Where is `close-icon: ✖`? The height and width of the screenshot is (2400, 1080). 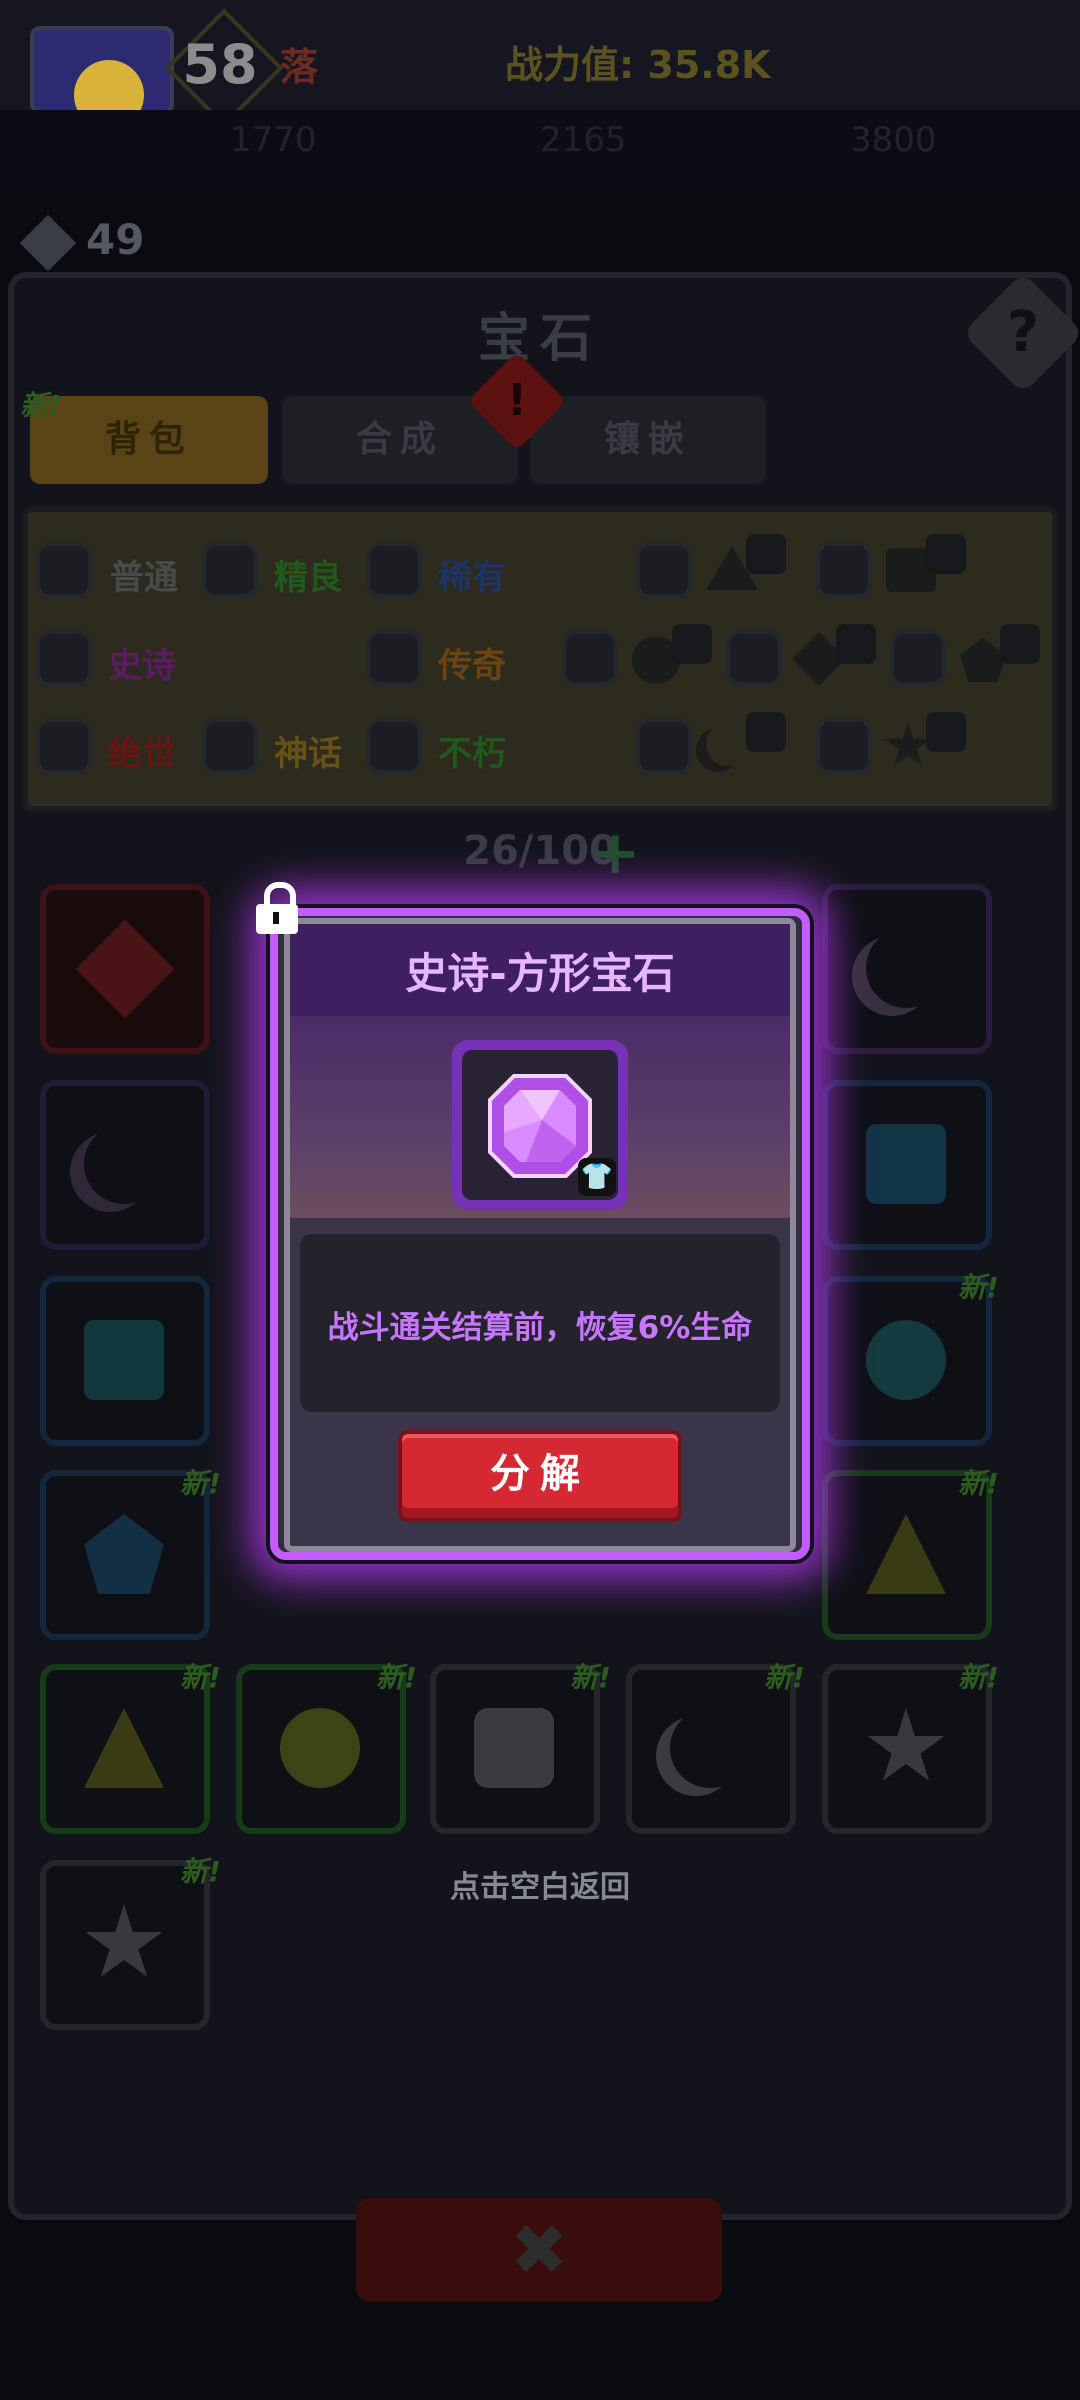 close-icon: ✖ is located at coordinates (539, 2250).